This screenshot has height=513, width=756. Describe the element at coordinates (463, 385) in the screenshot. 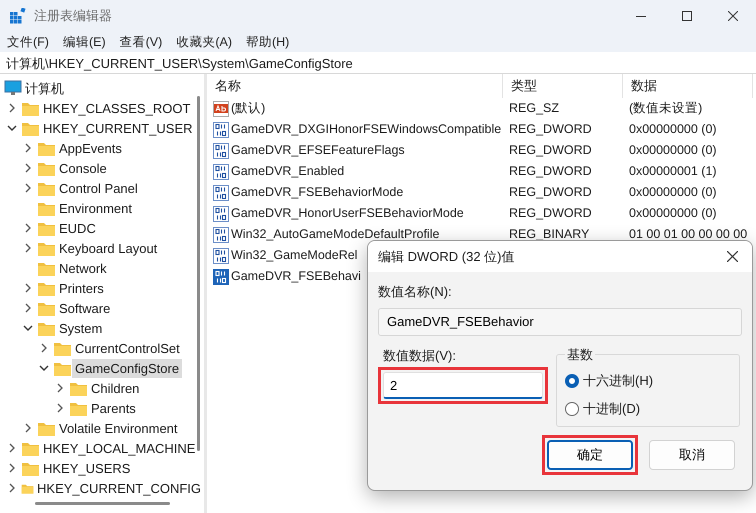

I see `value-data-field: 2` at that location.